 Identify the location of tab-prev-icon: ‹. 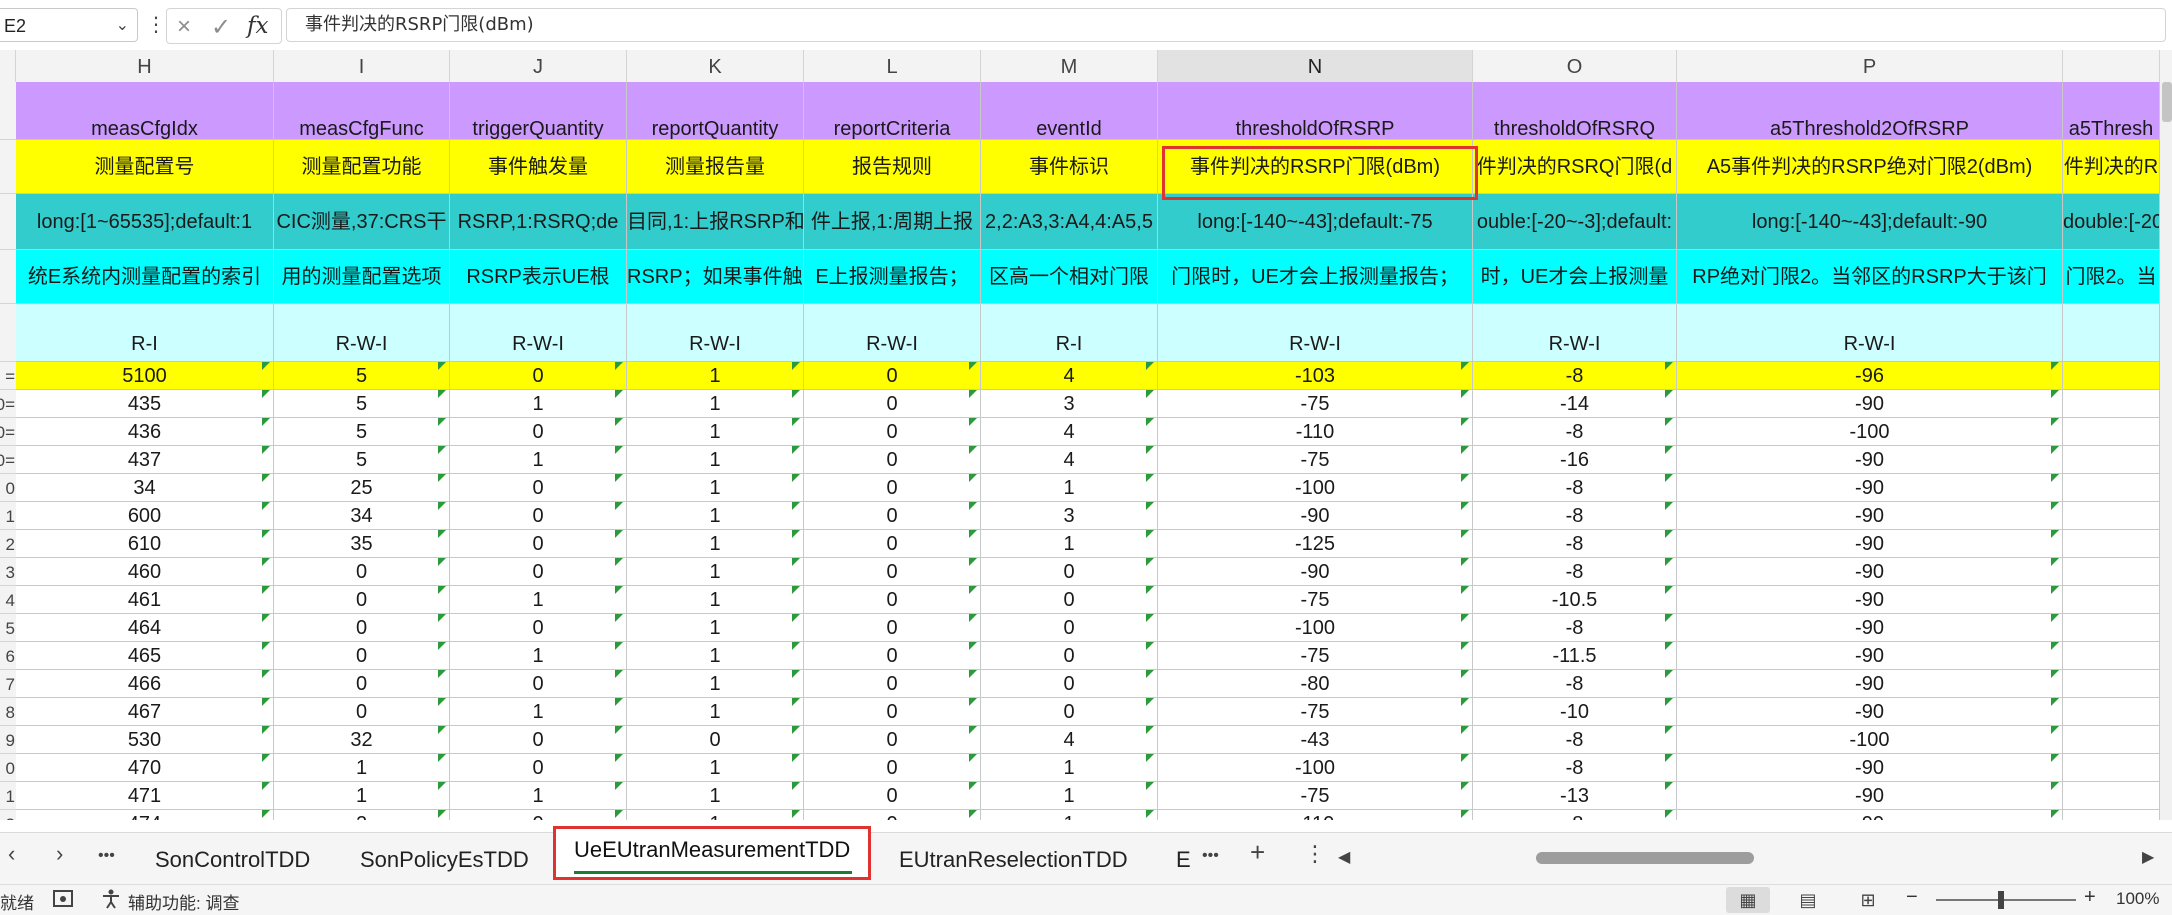
(11, 854).